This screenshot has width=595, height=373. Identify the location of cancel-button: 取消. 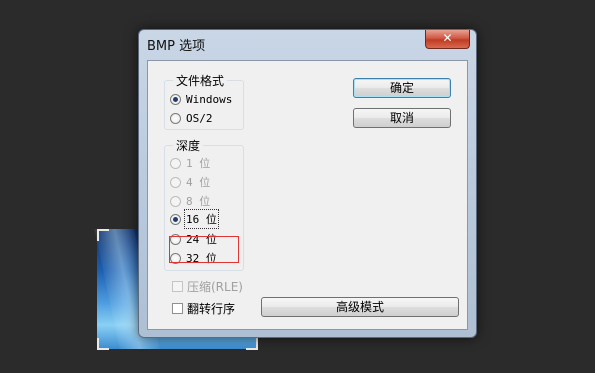
(402, 118).